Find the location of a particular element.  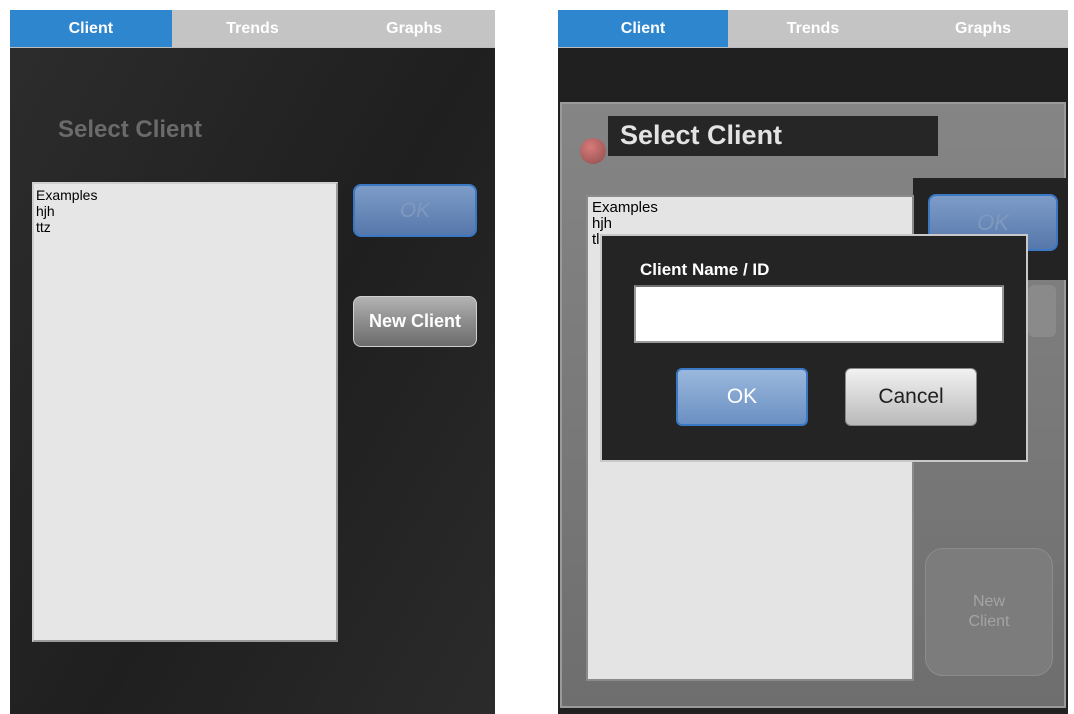

client-name-label: Client Name / ID is located at coordinates (705, 269).